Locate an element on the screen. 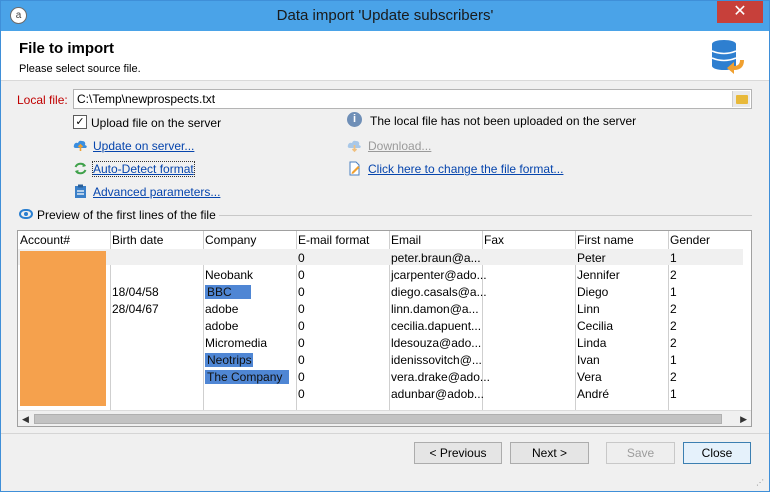 Image resolution: width=770 pixels, height=492 pixels. account-column-highlight is located at coordinates (63, 328).